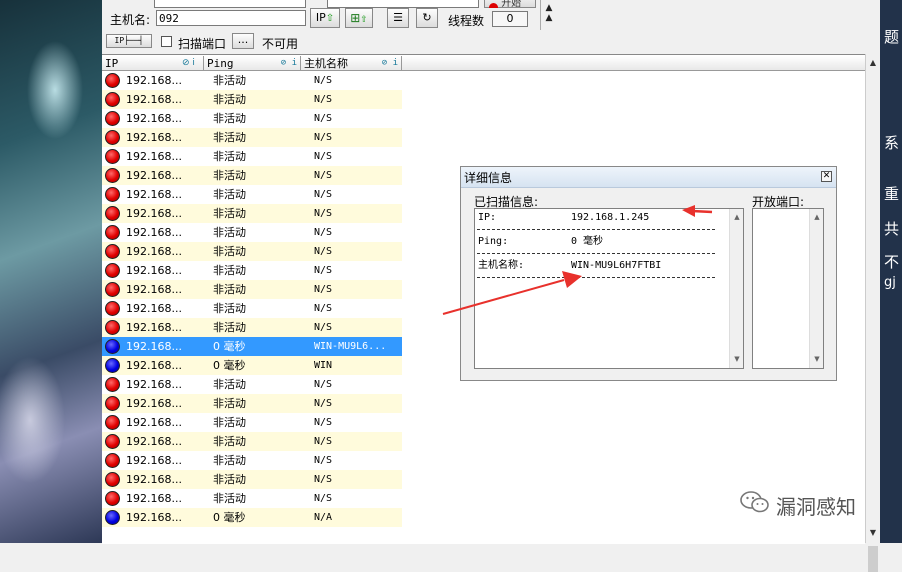  Describe the element at coordinates (816, 507) in the screenshot. I see `watermark-text: 漏洞感知` at that location.